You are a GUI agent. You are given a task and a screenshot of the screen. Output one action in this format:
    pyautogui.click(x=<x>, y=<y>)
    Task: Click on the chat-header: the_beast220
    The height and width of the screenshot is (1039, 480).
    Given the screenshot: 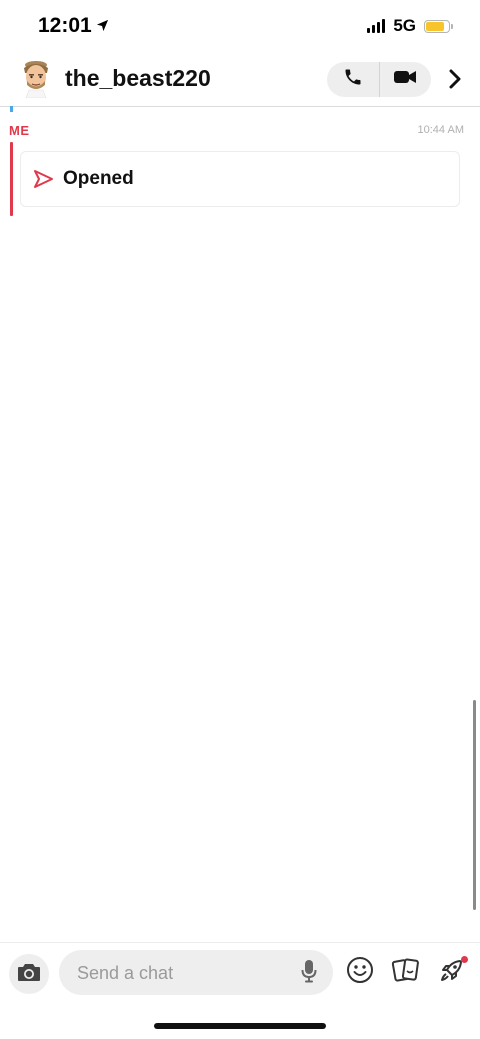 What is the action you would take?
    pyautogui.click(x=240, y=79)
    